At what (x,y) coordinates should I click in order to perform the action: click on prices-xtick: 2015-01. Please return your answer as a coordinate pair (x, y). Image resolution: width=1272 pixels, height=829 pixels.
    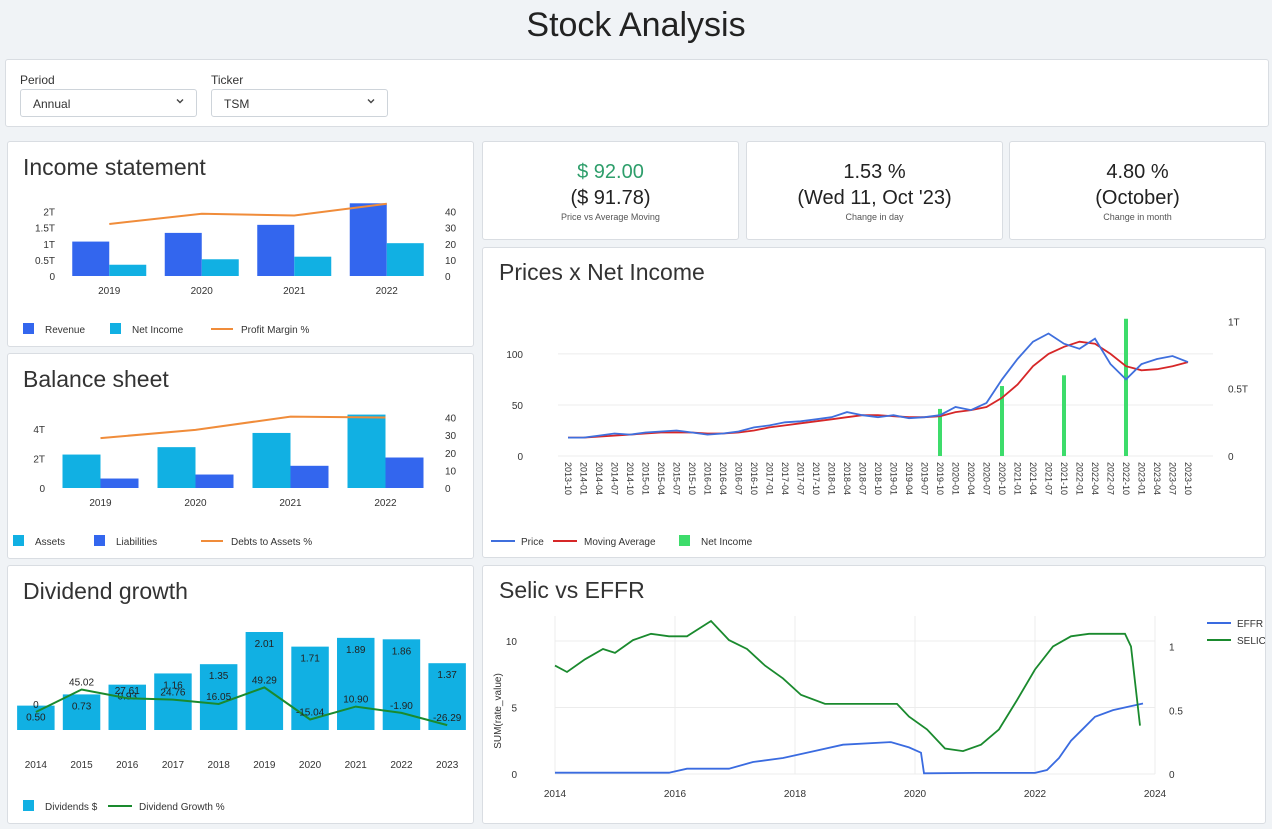
    Looking at the image, I should click on (646, 478).